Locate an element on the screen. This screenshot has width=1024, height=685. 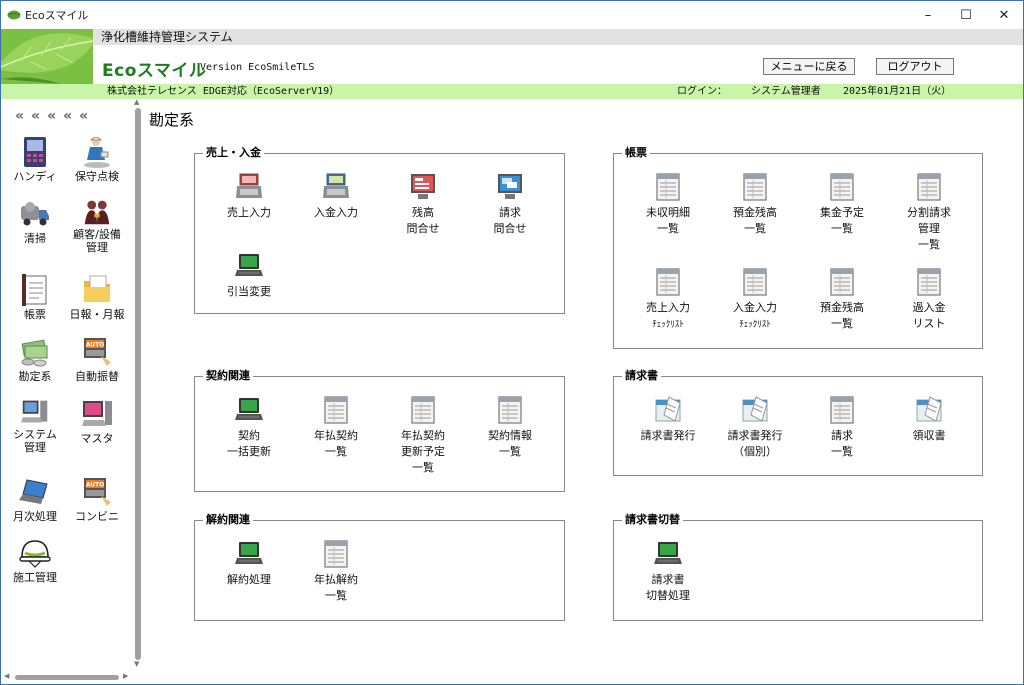
tile-invoice-issue: 請求書発行 is located at coordinates (668, 419).